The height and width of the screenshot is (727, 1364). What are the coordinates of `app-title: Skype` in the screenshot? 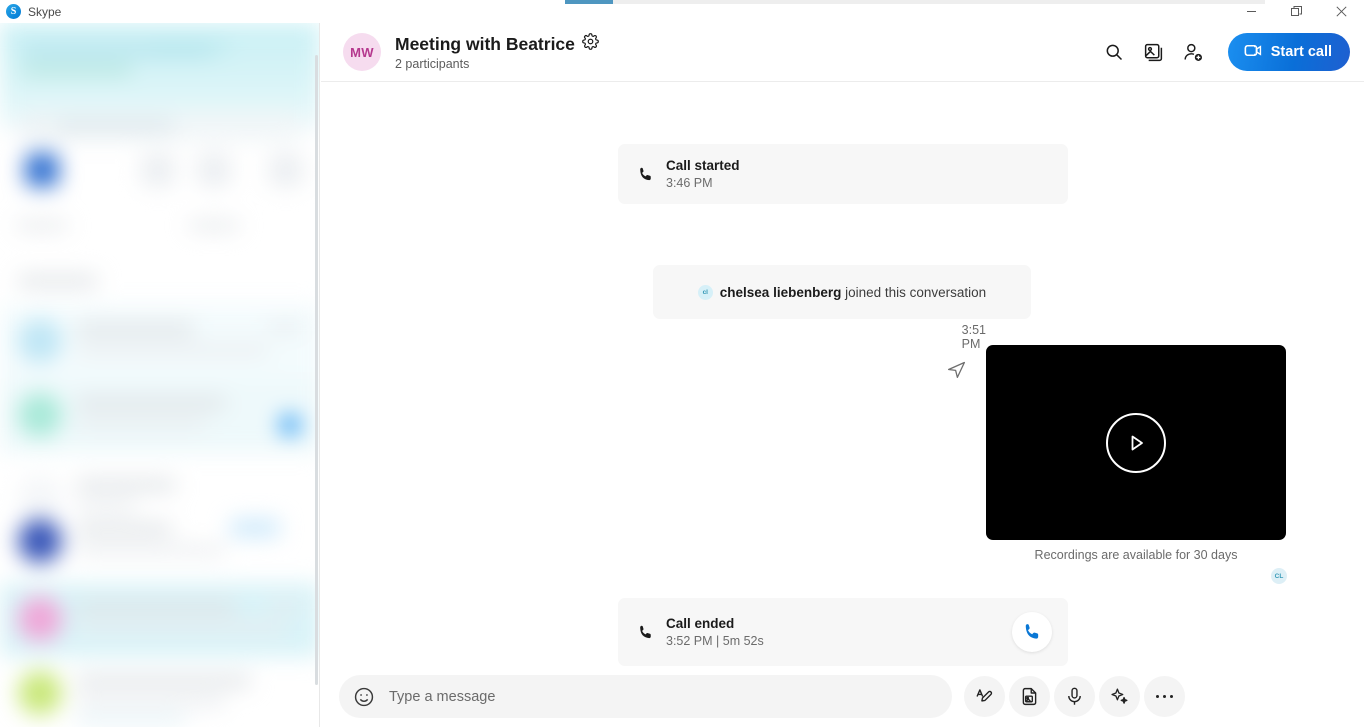 It's located at (45, 11).